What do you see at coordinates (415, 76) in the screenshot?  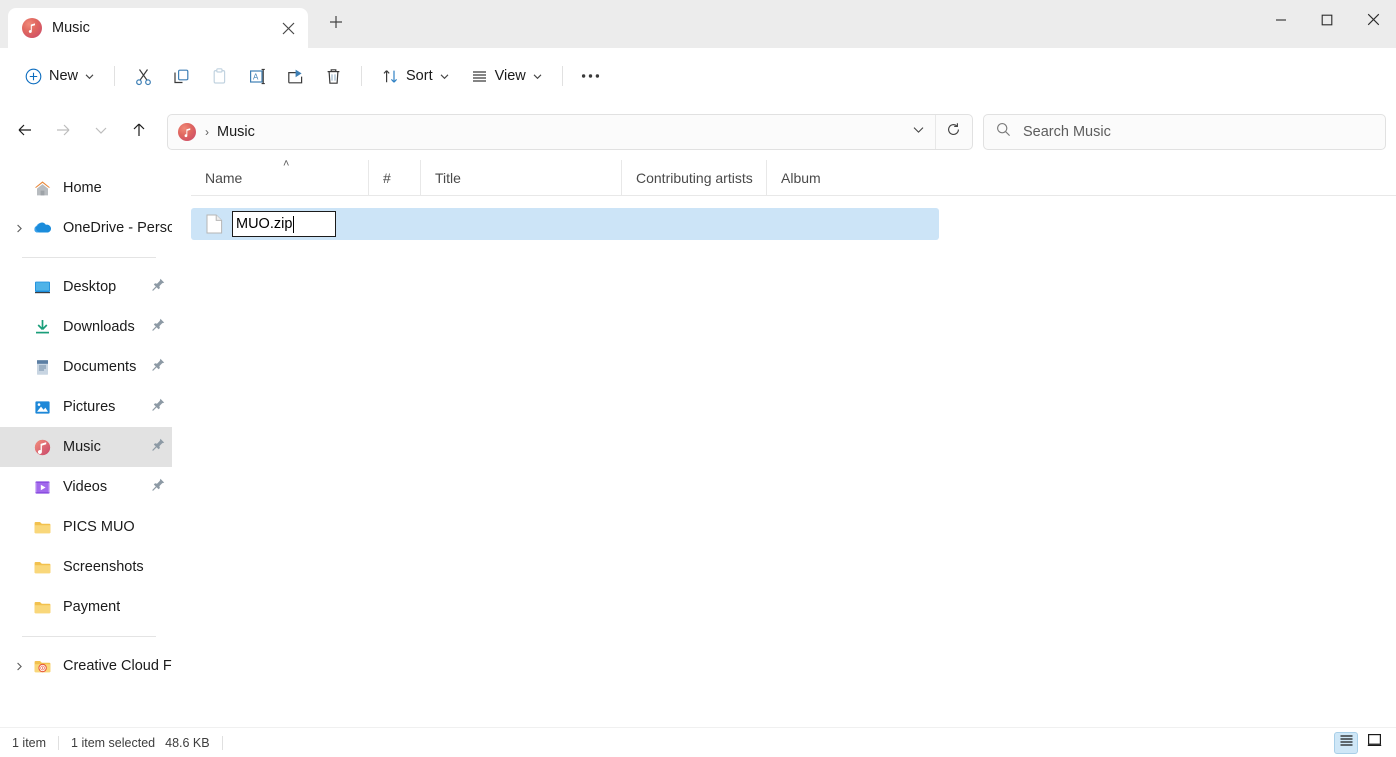 I see `sort-button: Sort` at bounding box center [415, 76].